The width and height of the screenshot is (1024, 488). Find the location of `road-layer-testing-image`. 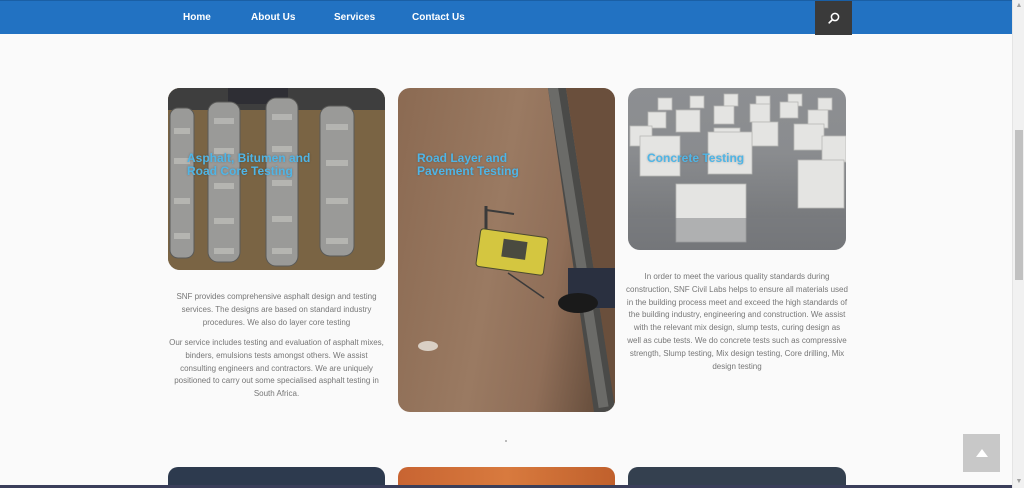

road-layer-testing-image is located at coordinates (506, 250).